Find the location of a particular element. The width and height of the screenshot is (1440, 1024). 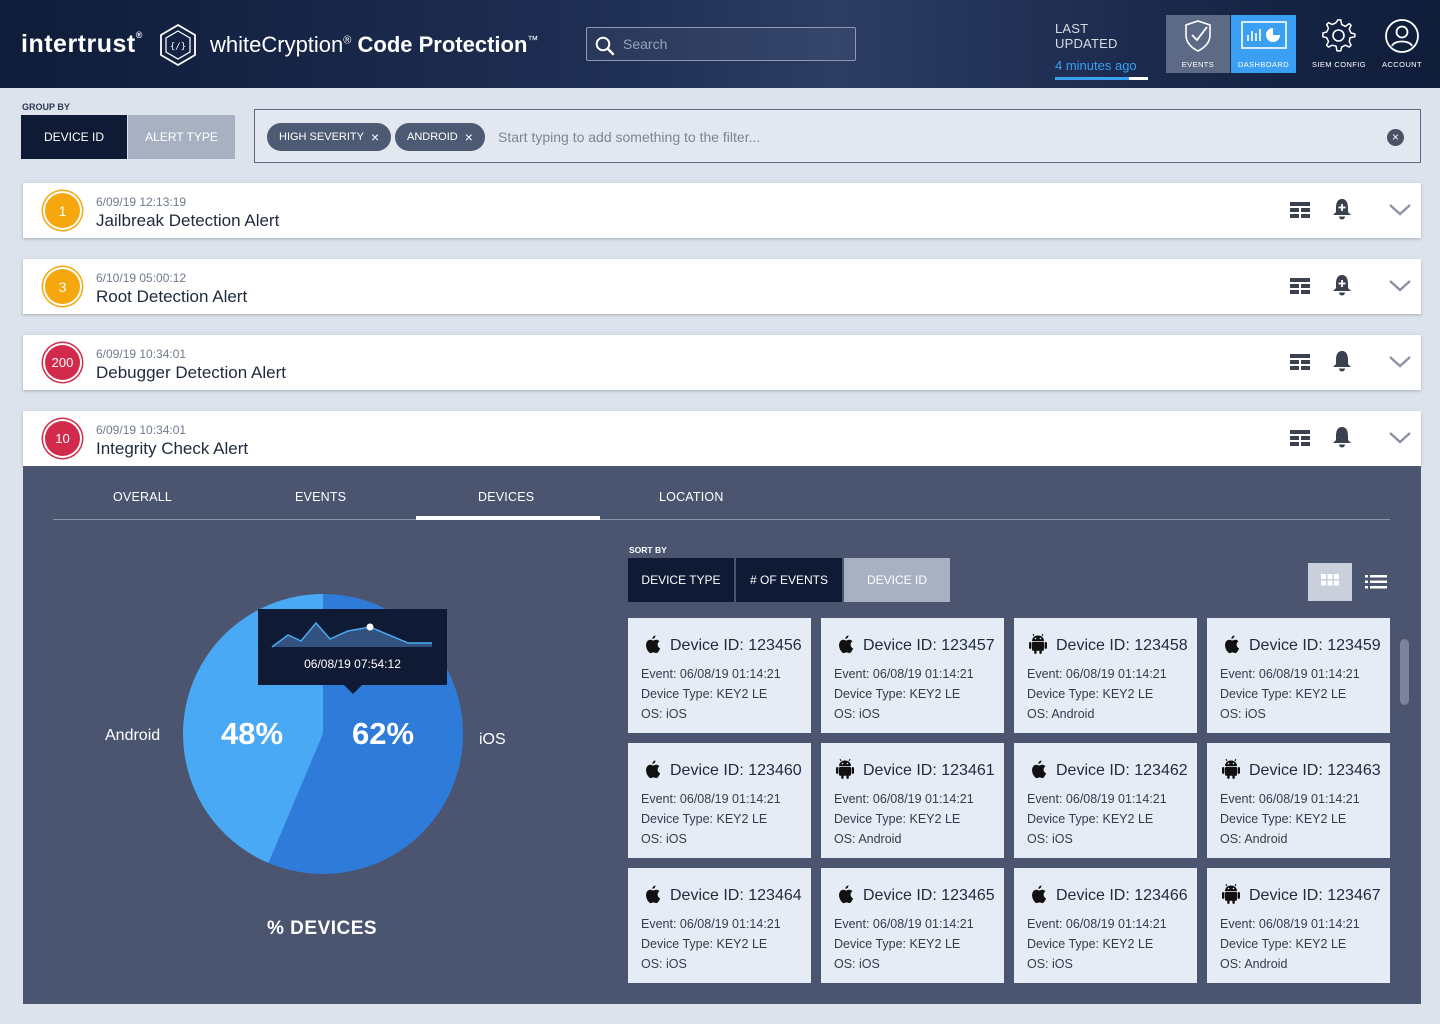

clear-filter-icon: × is located at coordinates (1395, 137).